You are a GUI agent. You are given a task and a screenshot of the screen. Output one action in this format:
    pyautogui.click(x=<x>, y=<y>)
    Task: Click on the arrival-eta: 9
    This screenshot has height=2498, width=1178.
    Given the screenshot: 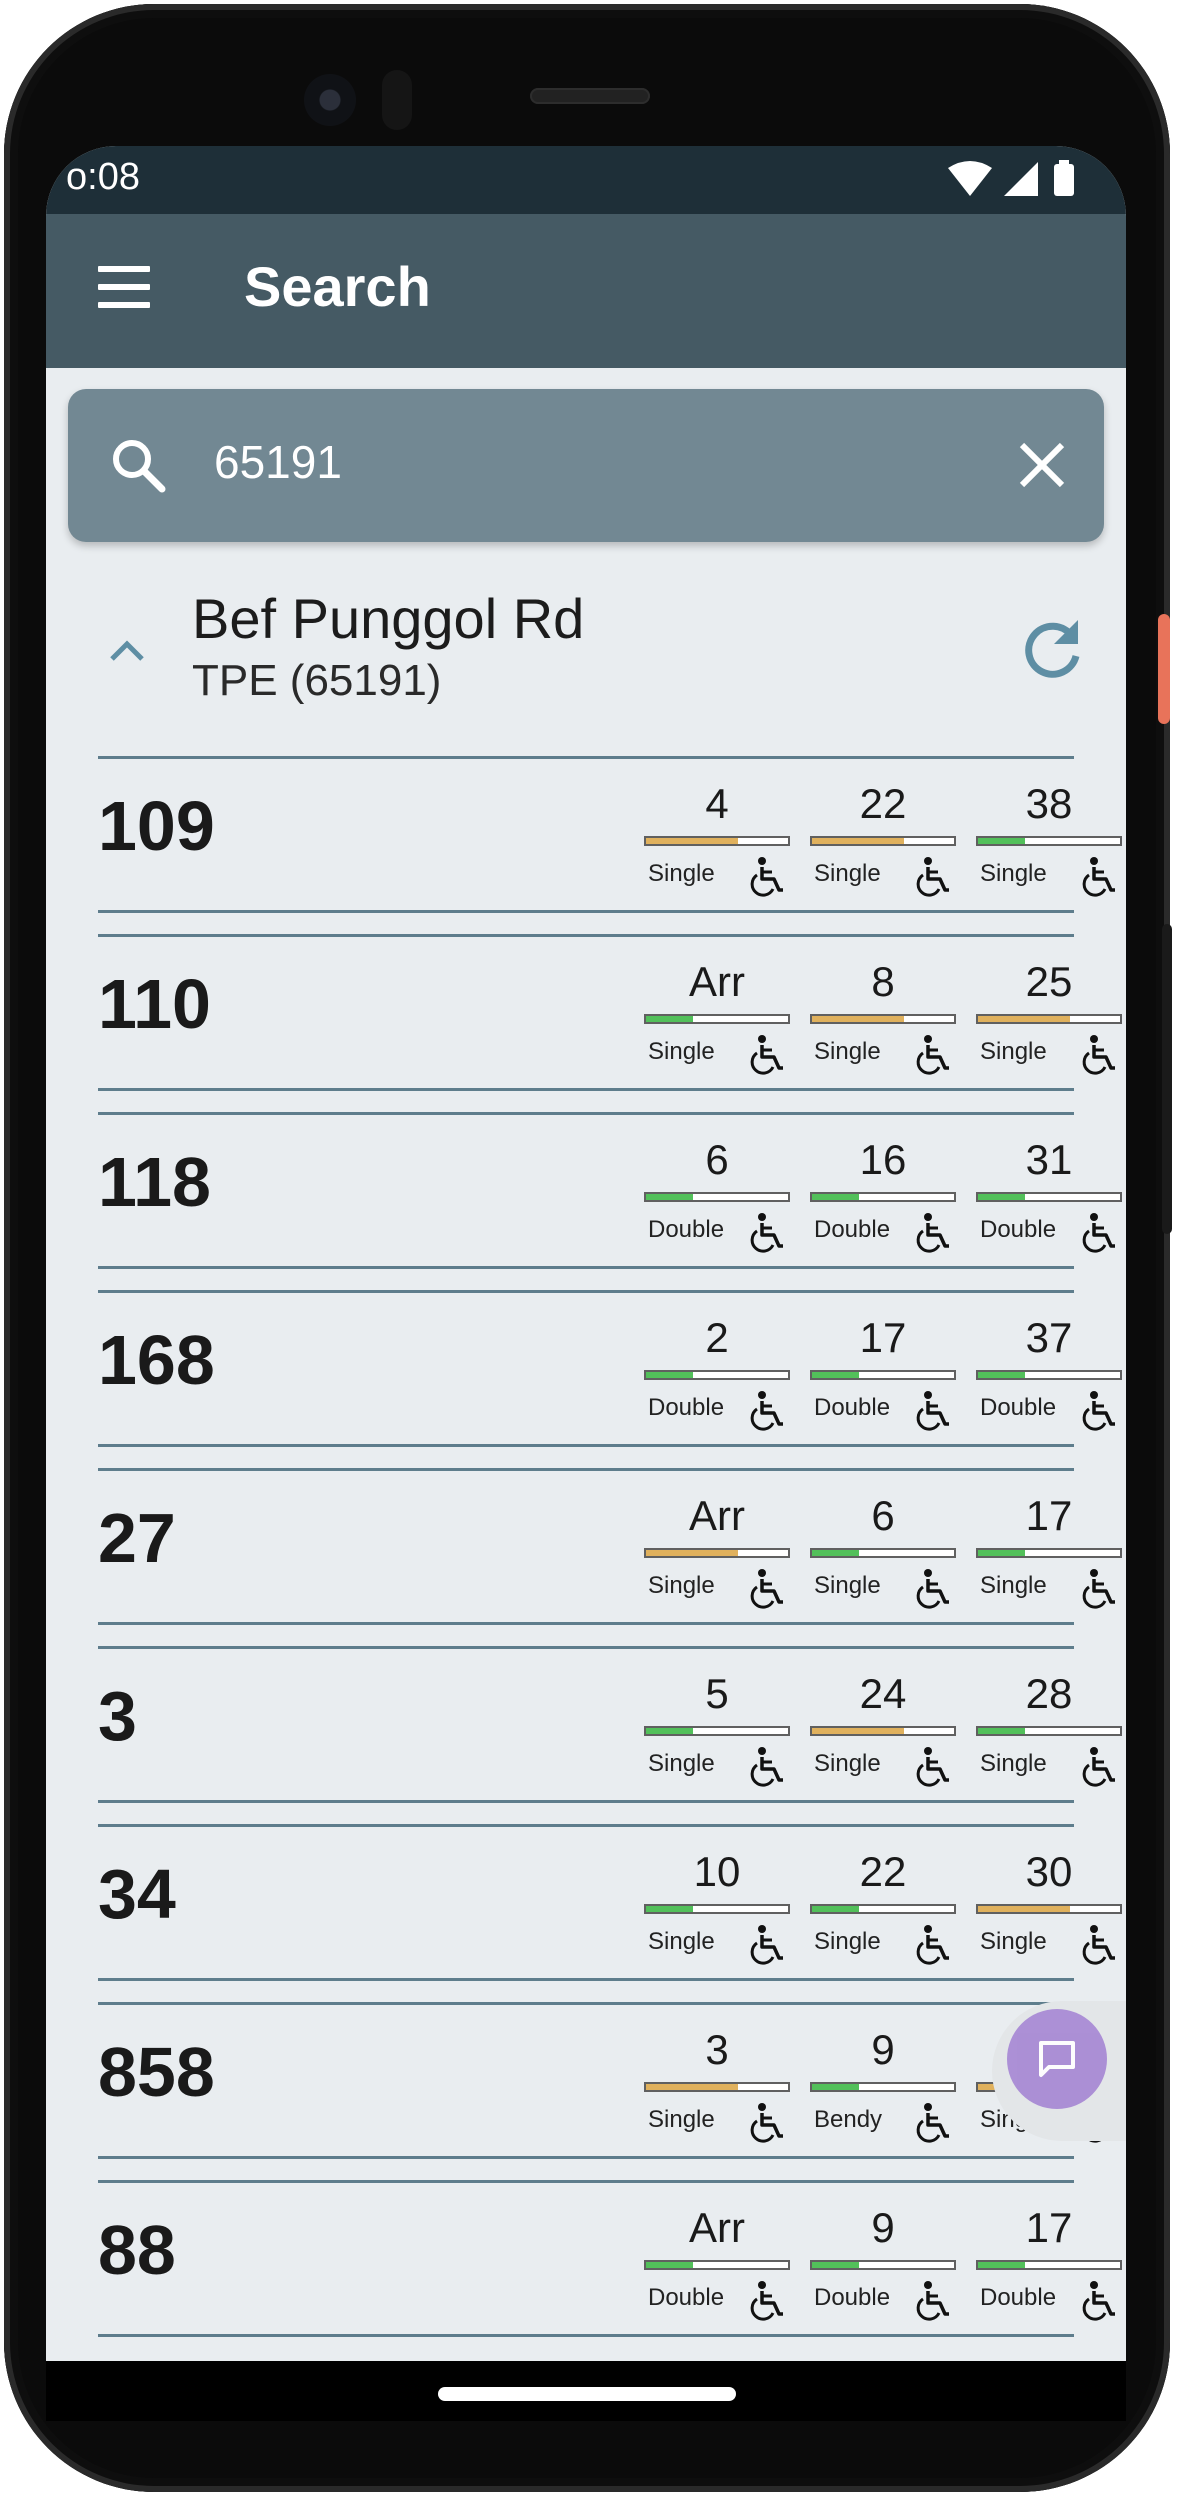 What is the action you would take?
    pyautogui.click(x=883, y=2049)
    